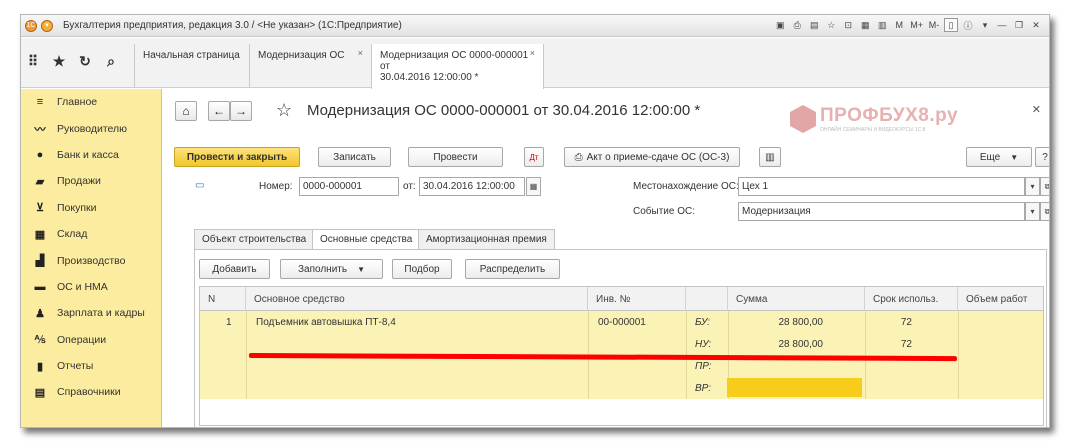  Describe the element at coordinates (310, 66) in the screenshot. I see `tab-modernization-list: Модернизация ОС ×` at that location.